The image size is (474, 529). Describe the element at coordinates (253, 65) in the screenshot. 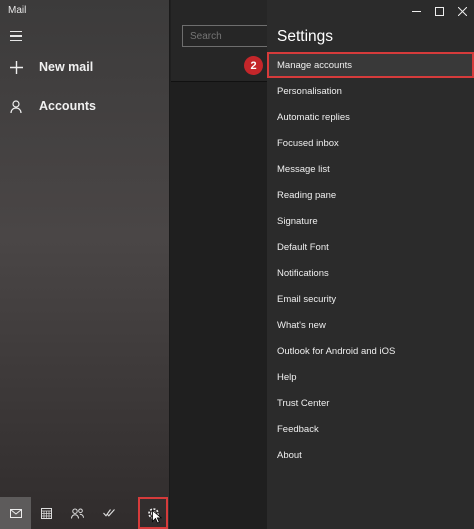

I see `step-badge-2: 2` at that location.